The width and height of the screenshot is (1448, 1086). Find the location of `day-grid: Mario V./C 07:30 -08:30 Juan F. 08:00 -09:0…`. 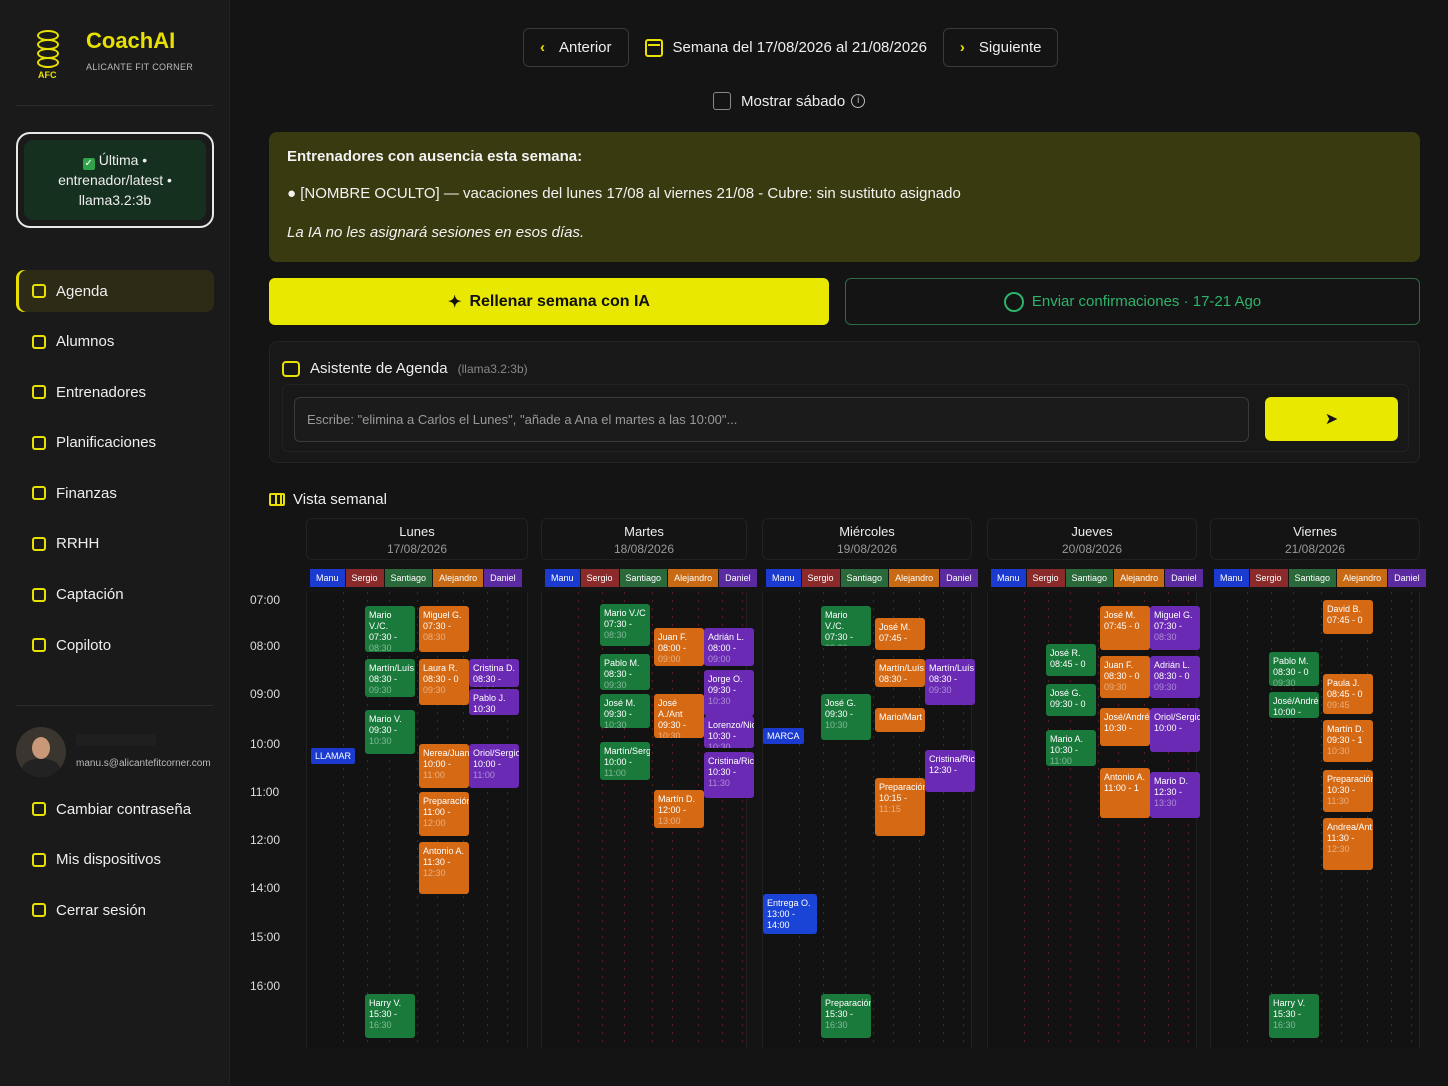

day-grid: Mario V./C 07:30 -08:30 Juan F. 08:00 -09:0… is located at coordinates (647, 820).